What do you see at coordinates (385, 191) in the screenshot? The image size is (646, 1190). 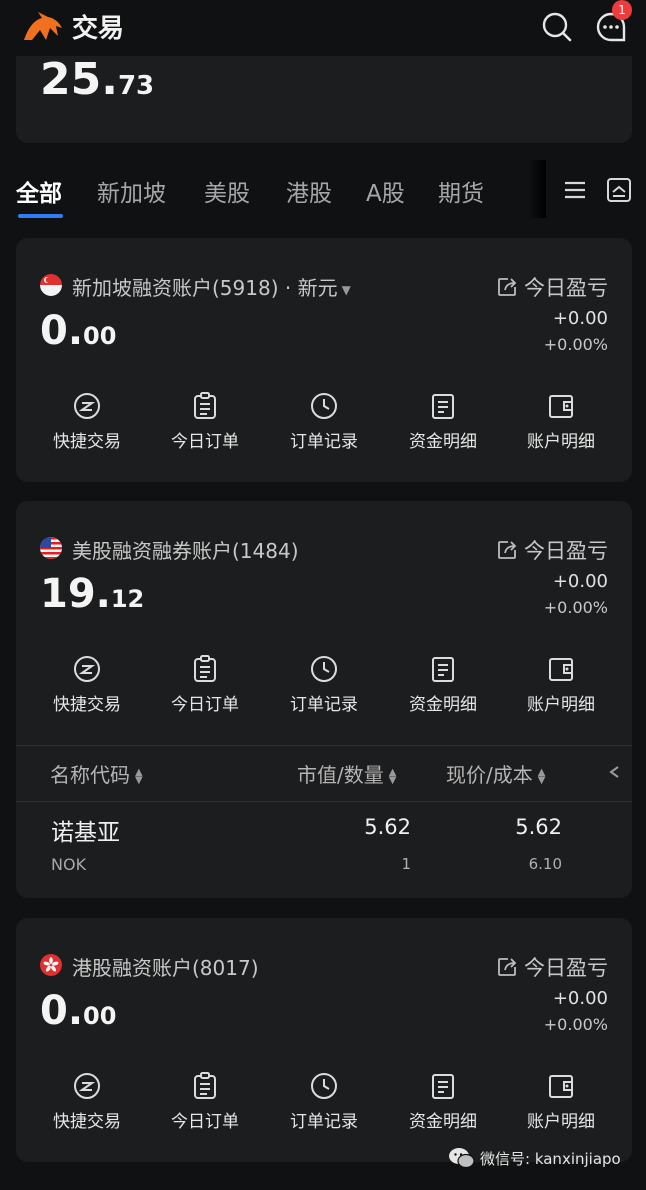 I see `tab-a-shares: A股` at bounding box center [385, 191].